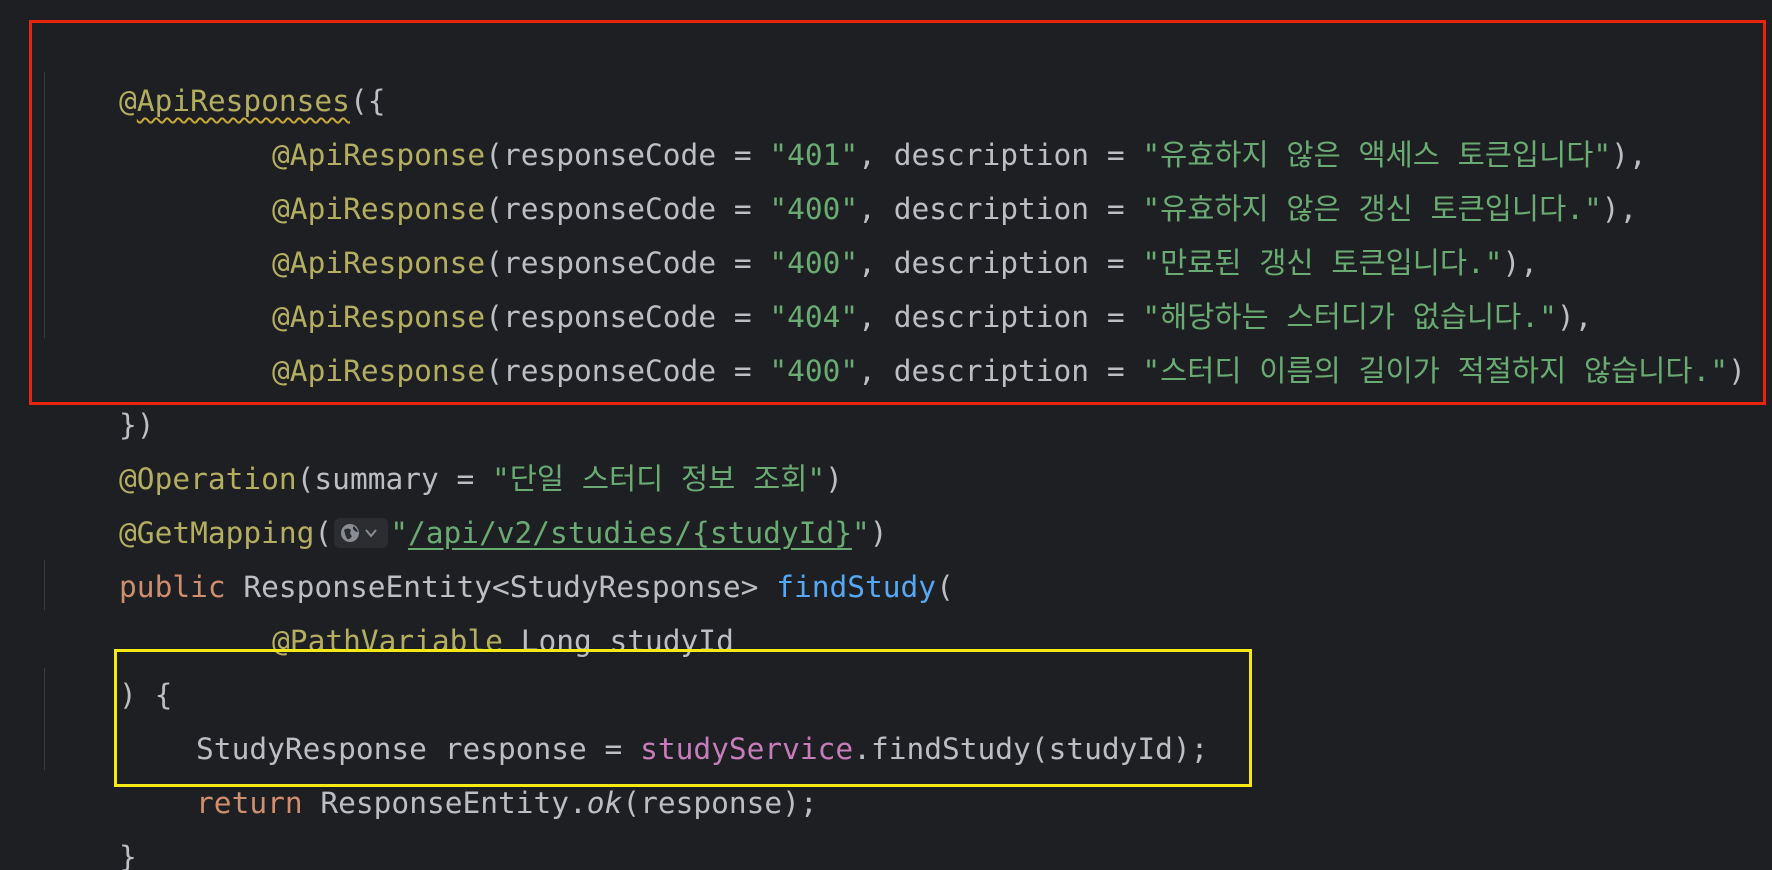 The image size is (1772, 870). What do you see at coordinates (445, 447) in the screenshot?
I see `code-line-8: @Operation(summary = "단일 스터디 정보 조회")` at bounding box center [445, 447].